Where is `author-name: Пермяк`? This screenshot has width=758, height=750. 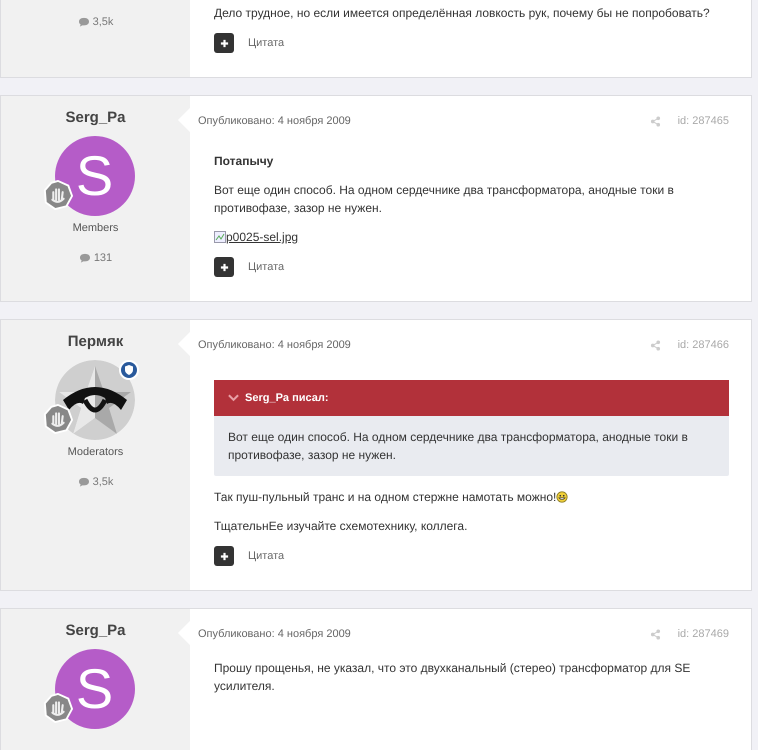
author-name: Пермяк is located at coordinates (96, 341).